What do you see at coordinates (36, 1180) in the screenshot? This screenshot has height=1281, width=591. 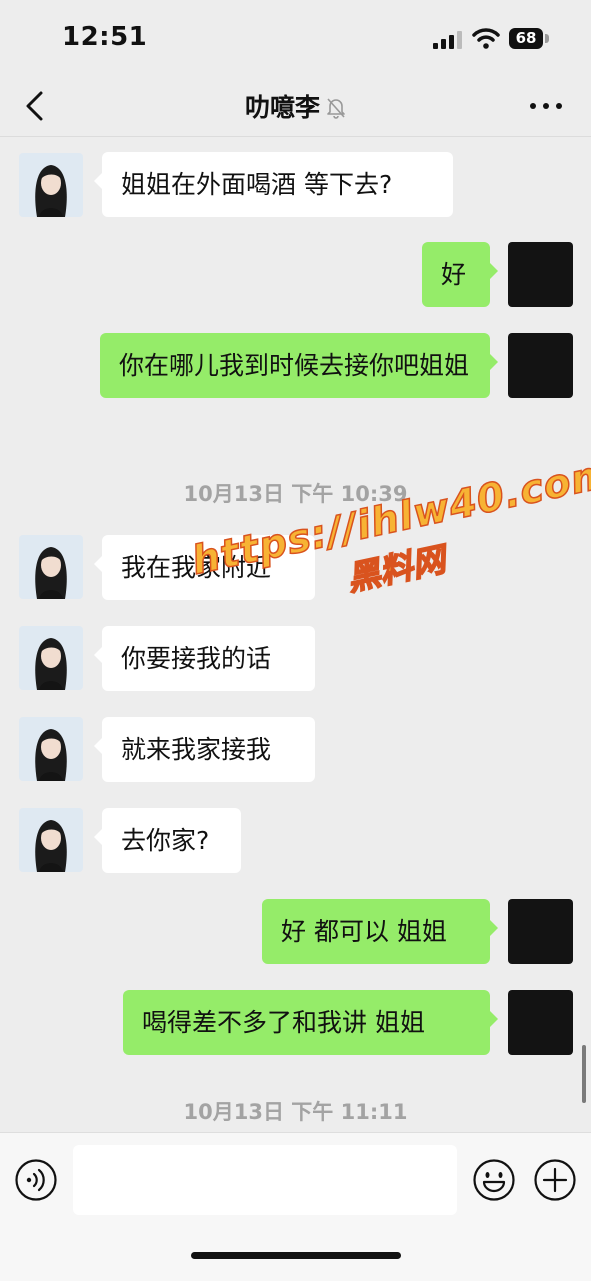 I see `voice-icon` at bounding box center [36, 1180].